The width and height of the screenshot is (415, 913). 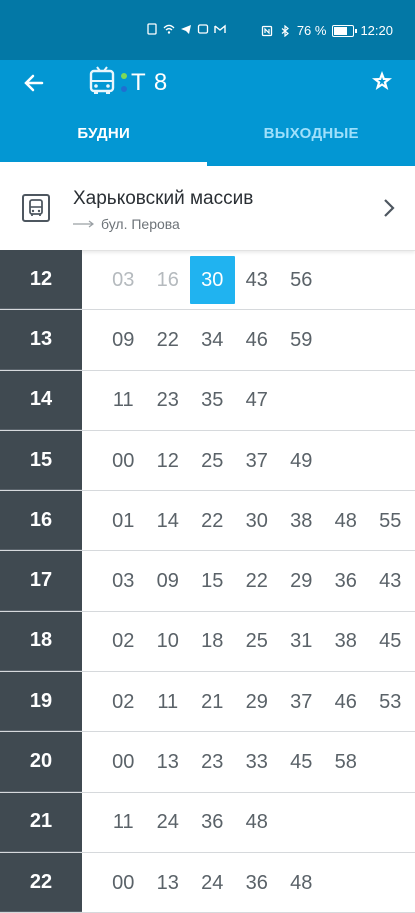 I want to click on mail-icon, so click(x=220, y=29).